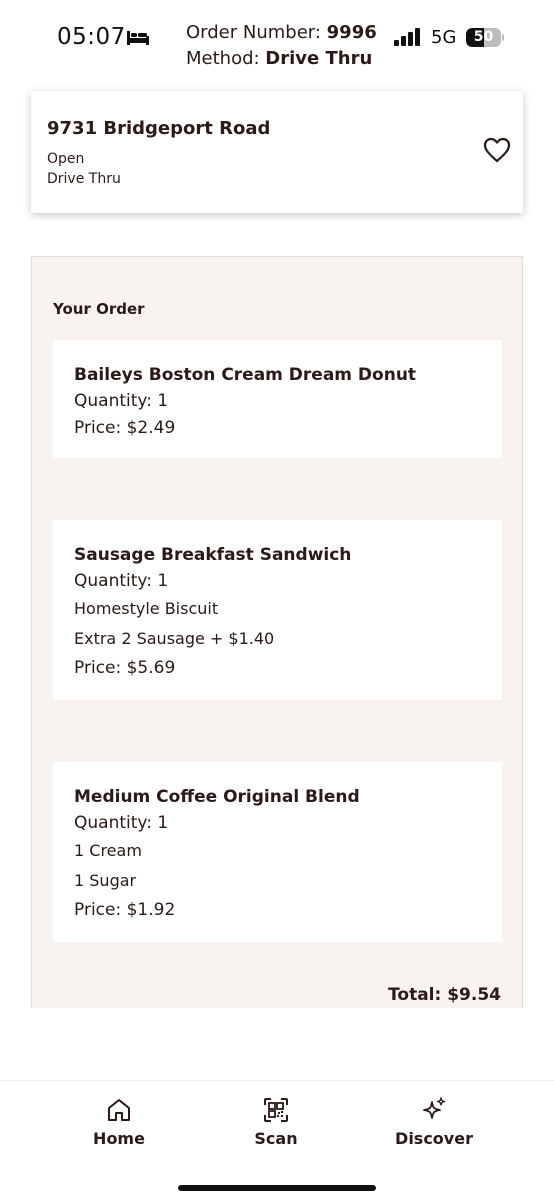 This screenshot has width=554, height=1200. I want to click on item-modifier: 1 Cream, so click(108, 850).